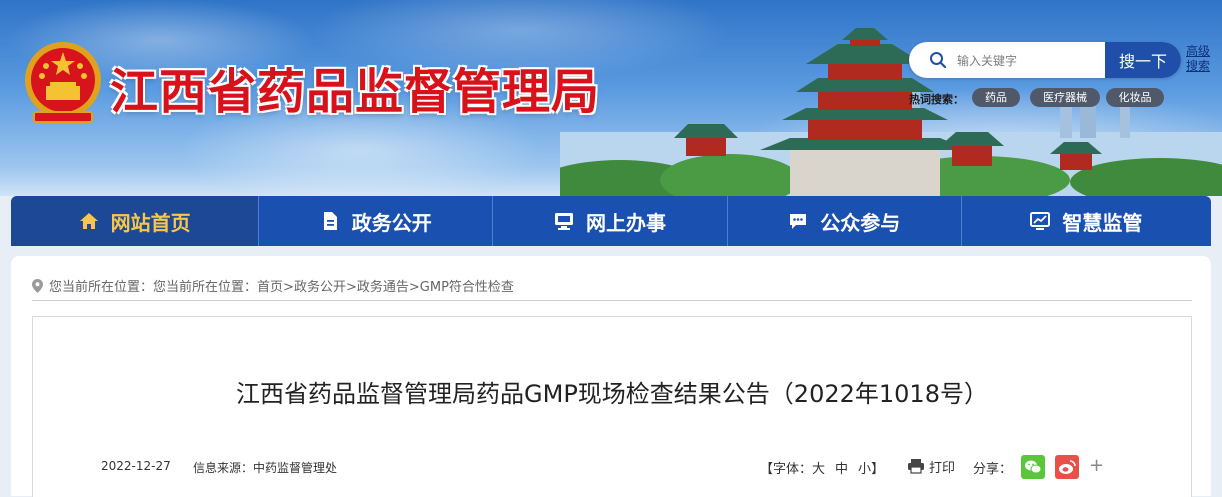 Image resolution: width=1222 pixels, height=497 pixels. I want to click on share-weibo-button, so click(1067, 467).